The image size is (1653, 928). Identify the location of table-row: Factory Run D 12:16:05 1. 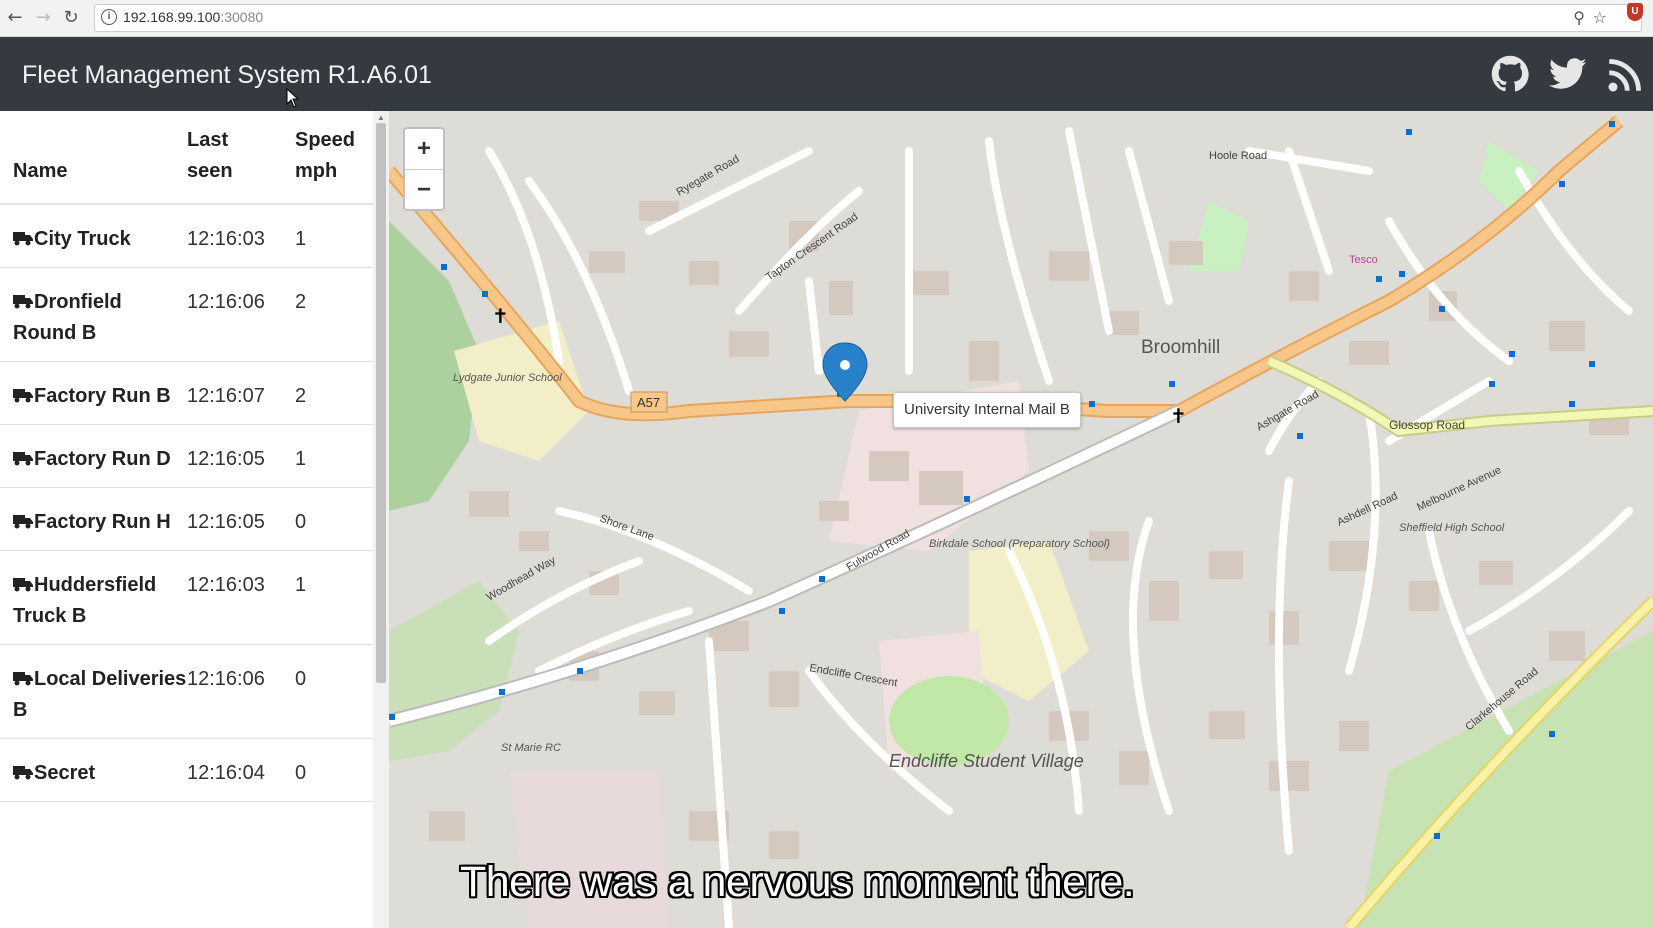
(186, 456).